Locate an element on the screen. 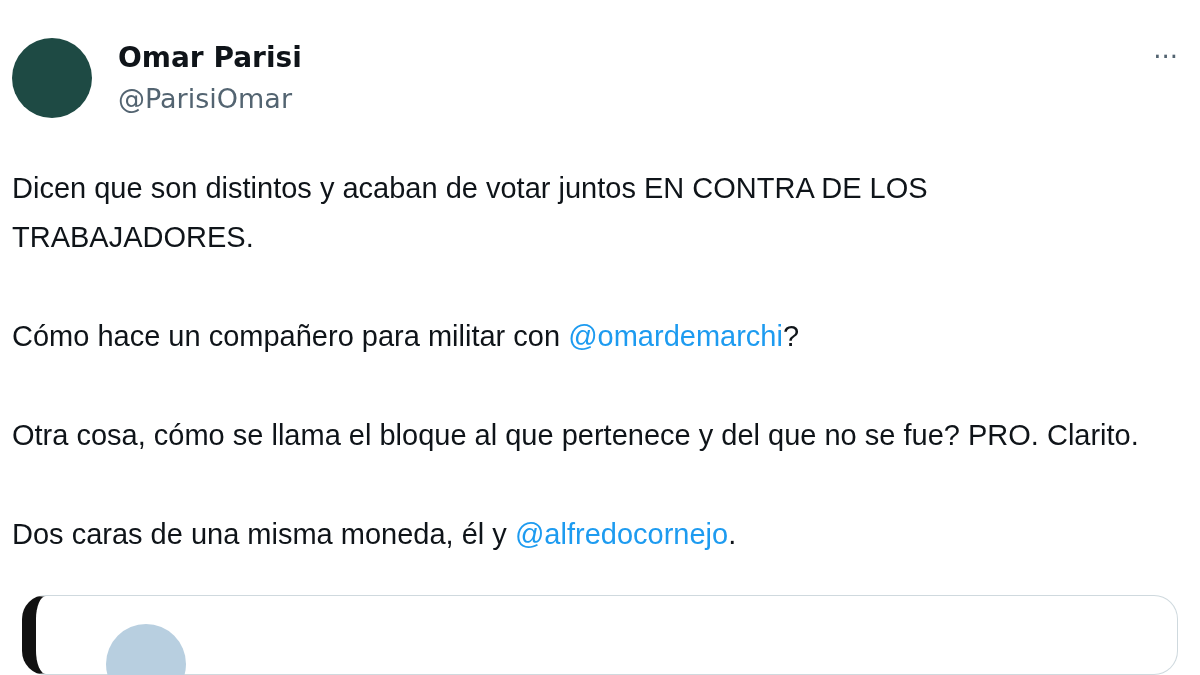 The width and height of the screenshot is (1200, 675). post-paragraph: Dicen que son distintos y acaban de votar juntos EN CONTRA DE LOS TRABAJADORES. is located at coordinates (470, 213).